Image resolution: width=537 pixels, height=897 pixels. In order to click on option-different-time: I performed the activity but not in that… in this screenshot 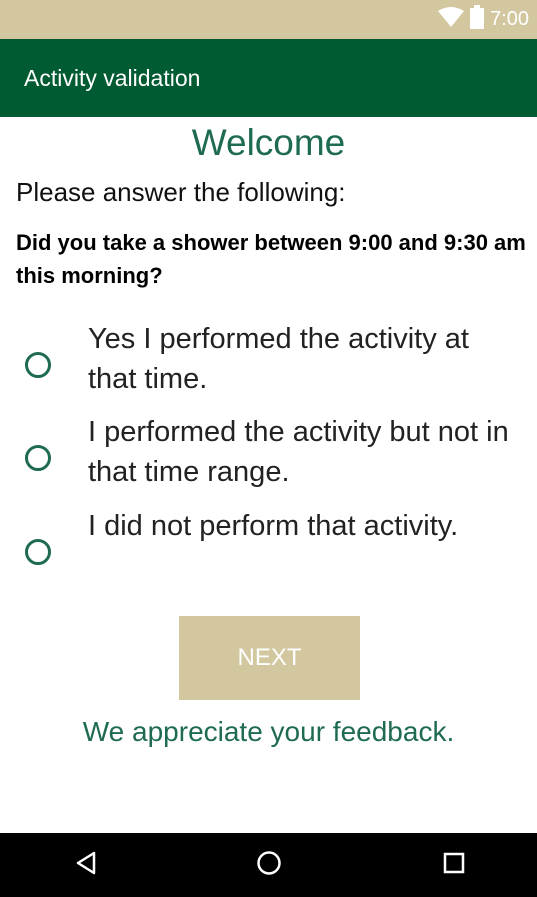, I will do `click(268, 458)`.